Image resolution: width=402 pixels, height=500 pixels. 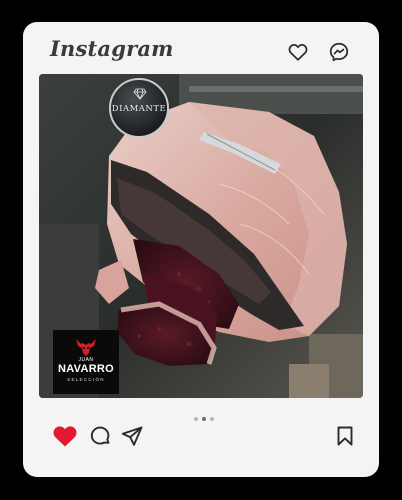 I want to click on post-header: Instagram, so click(x=201, y=48).